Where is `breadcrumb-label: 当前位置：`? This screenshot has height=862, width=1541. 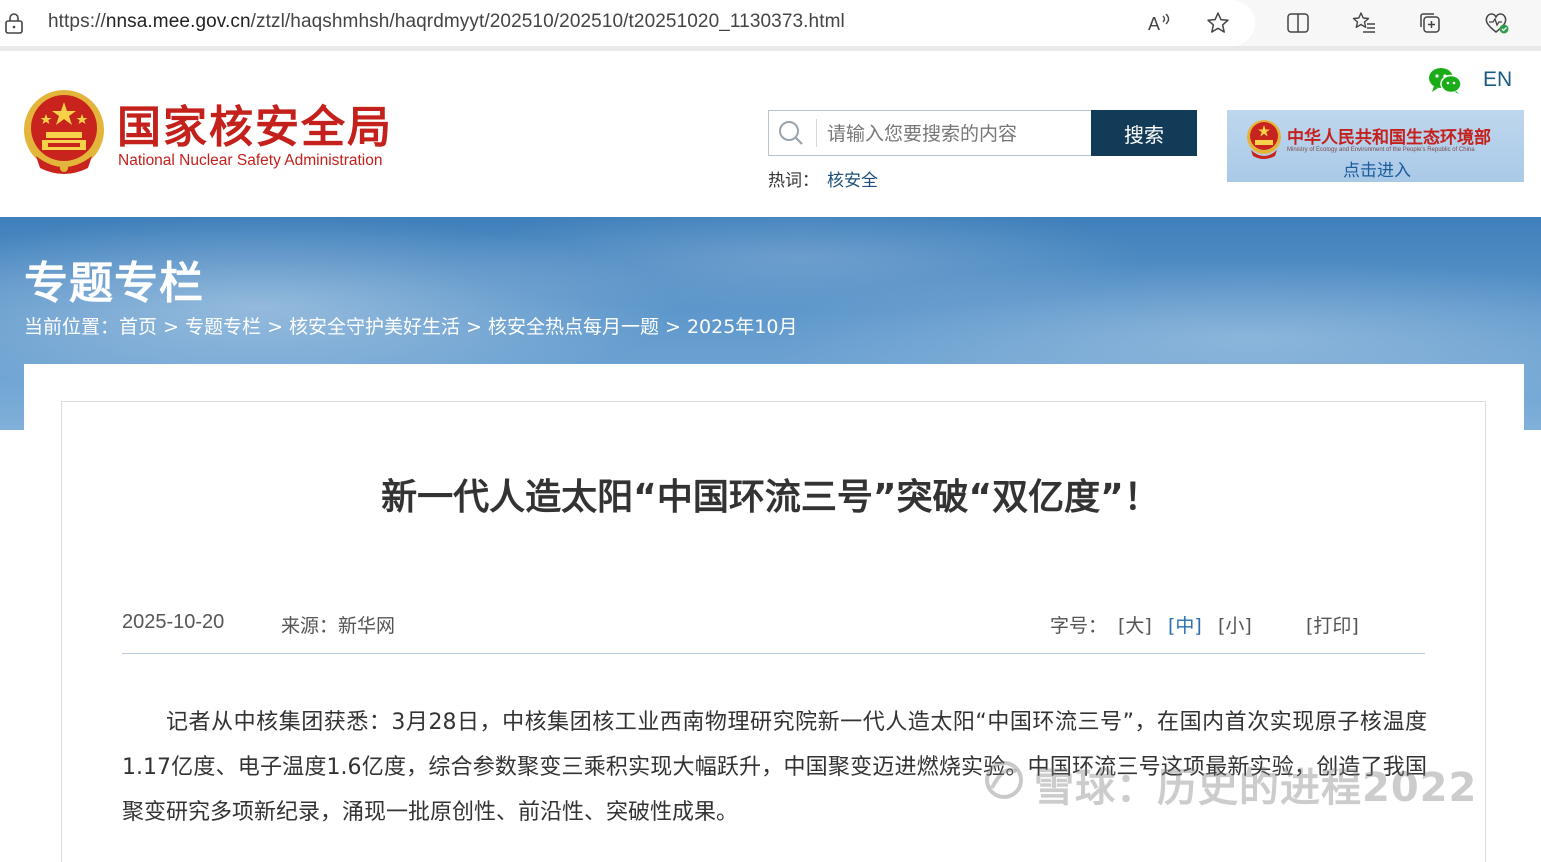
breadcrumb-label: 当前位置： is located at coordinates (72, 327).